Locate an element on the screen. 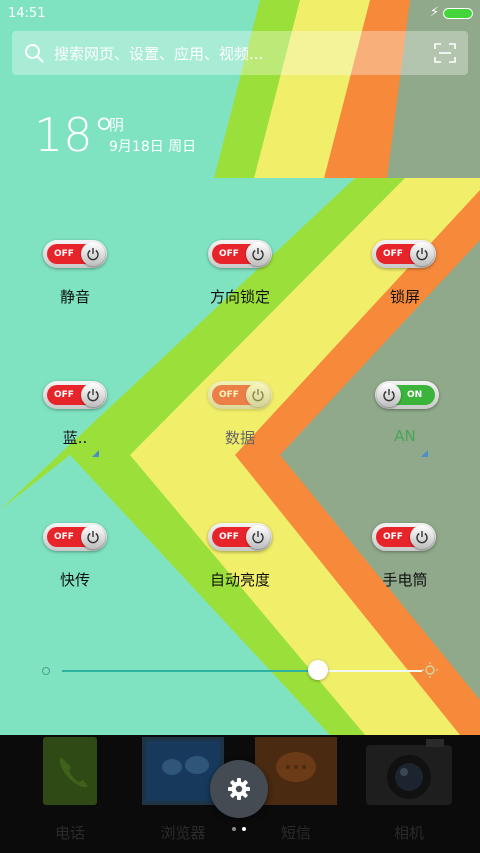 The width and height of the screenshot is (480, 853). toggle-label: AN is located at coordinates (405, 436).